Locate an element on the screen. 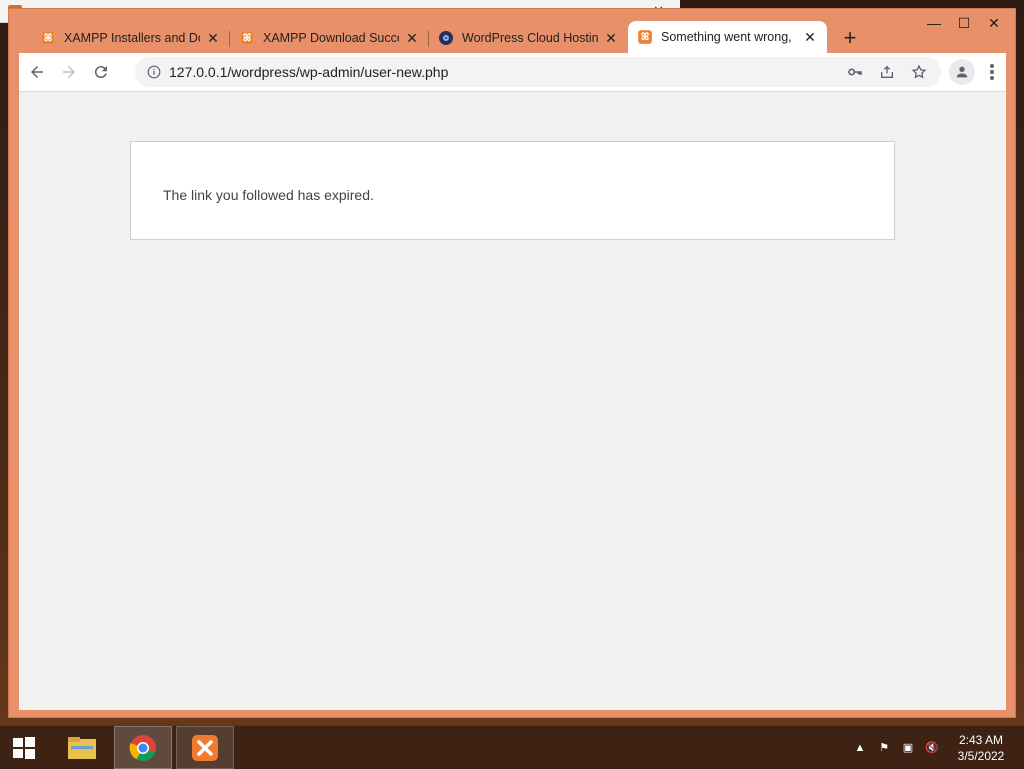  tab-xampp-installers: ꕤ XAMPP Installers and Do ✕ is located at coordinates (130, 38).